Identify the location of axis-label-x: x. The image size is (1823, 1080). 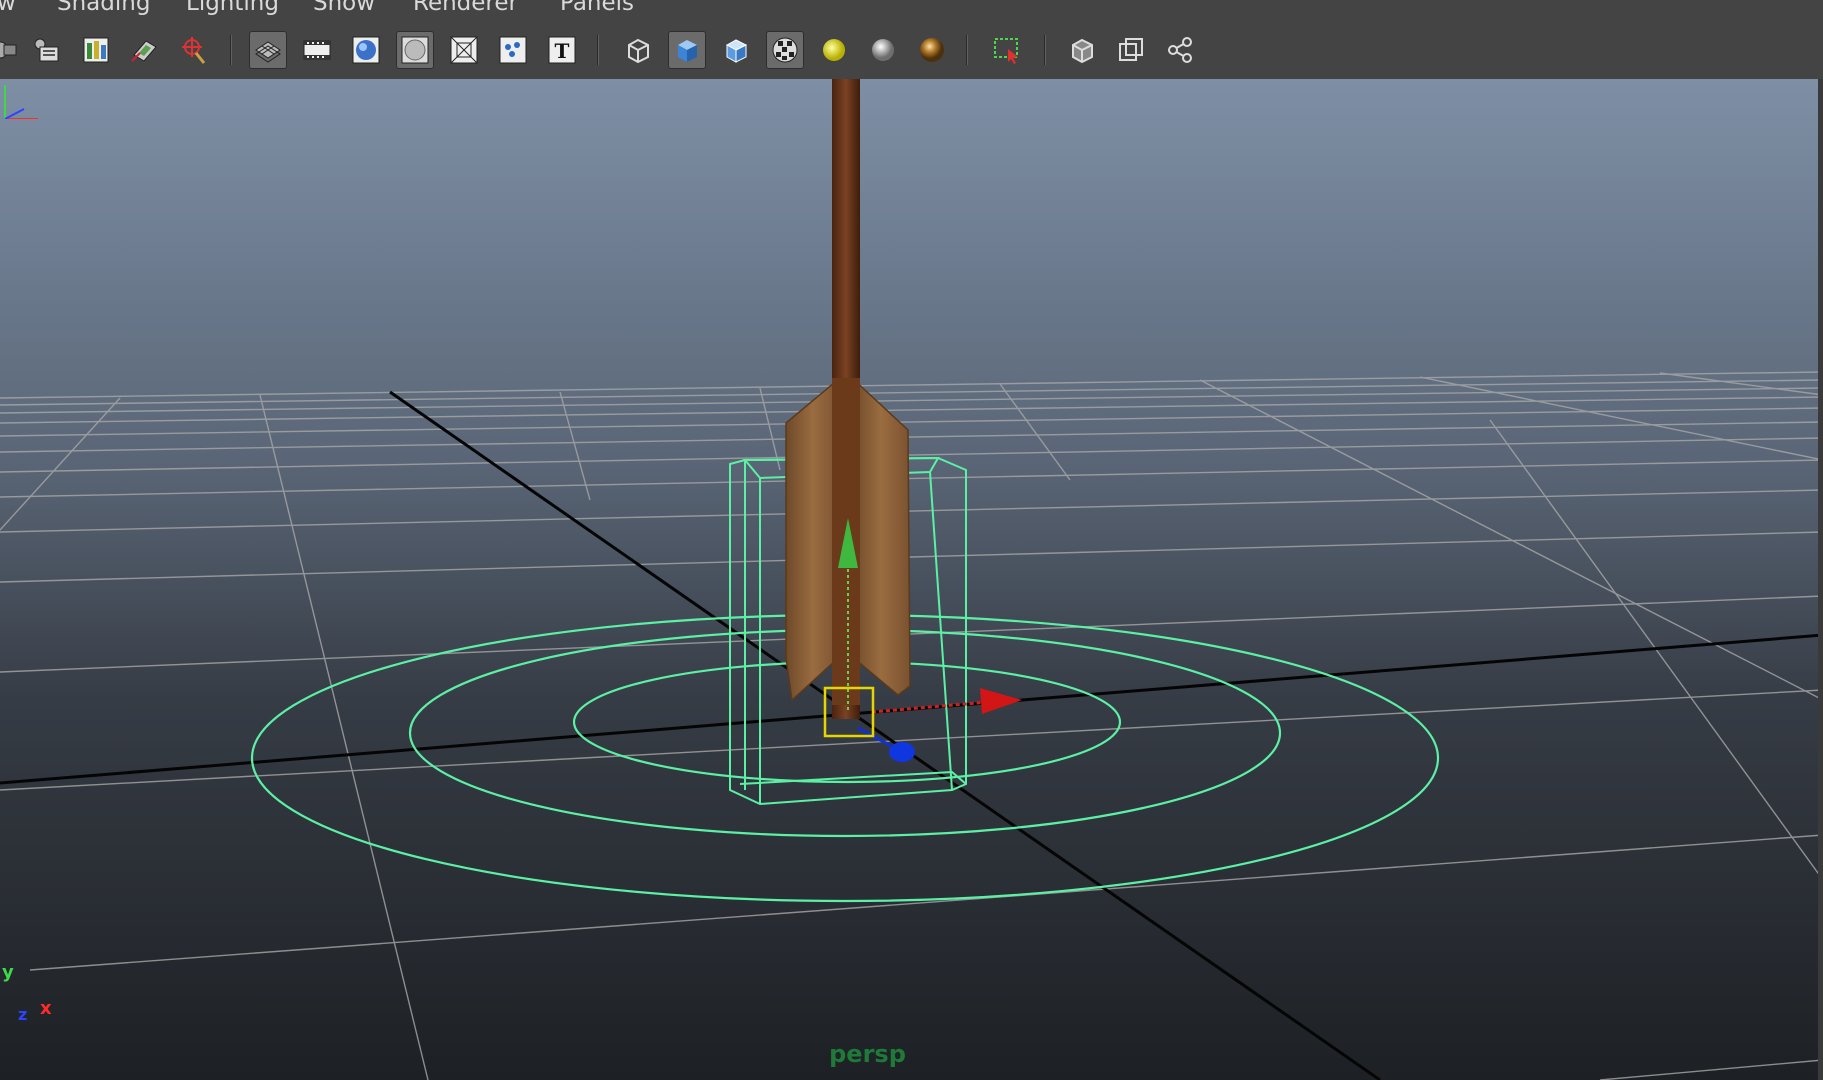
(46, 1008).